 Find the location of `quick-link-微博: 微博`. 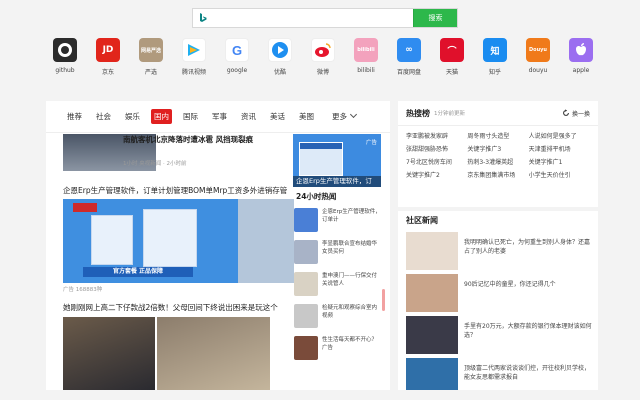

quick-link-微博: 微博 is located at coordinates (323, 57).